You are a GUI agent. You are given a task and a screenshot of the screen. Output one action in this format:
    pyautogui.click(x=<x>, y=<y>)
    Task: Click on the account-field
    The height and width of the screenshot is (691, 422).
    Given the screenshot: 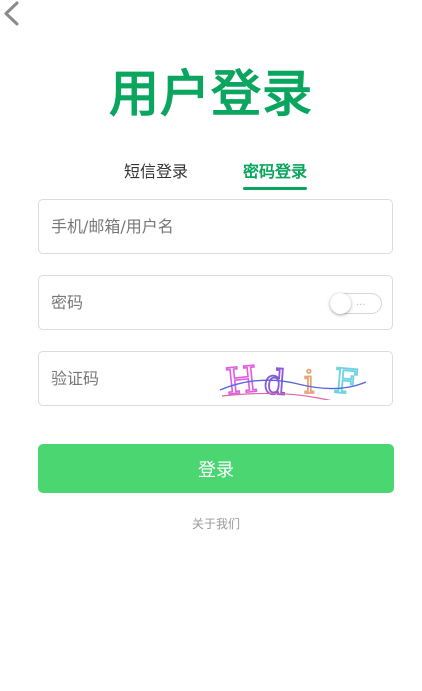 What is the action you would take?
    pyautogui.click(x=215, y=226)
    